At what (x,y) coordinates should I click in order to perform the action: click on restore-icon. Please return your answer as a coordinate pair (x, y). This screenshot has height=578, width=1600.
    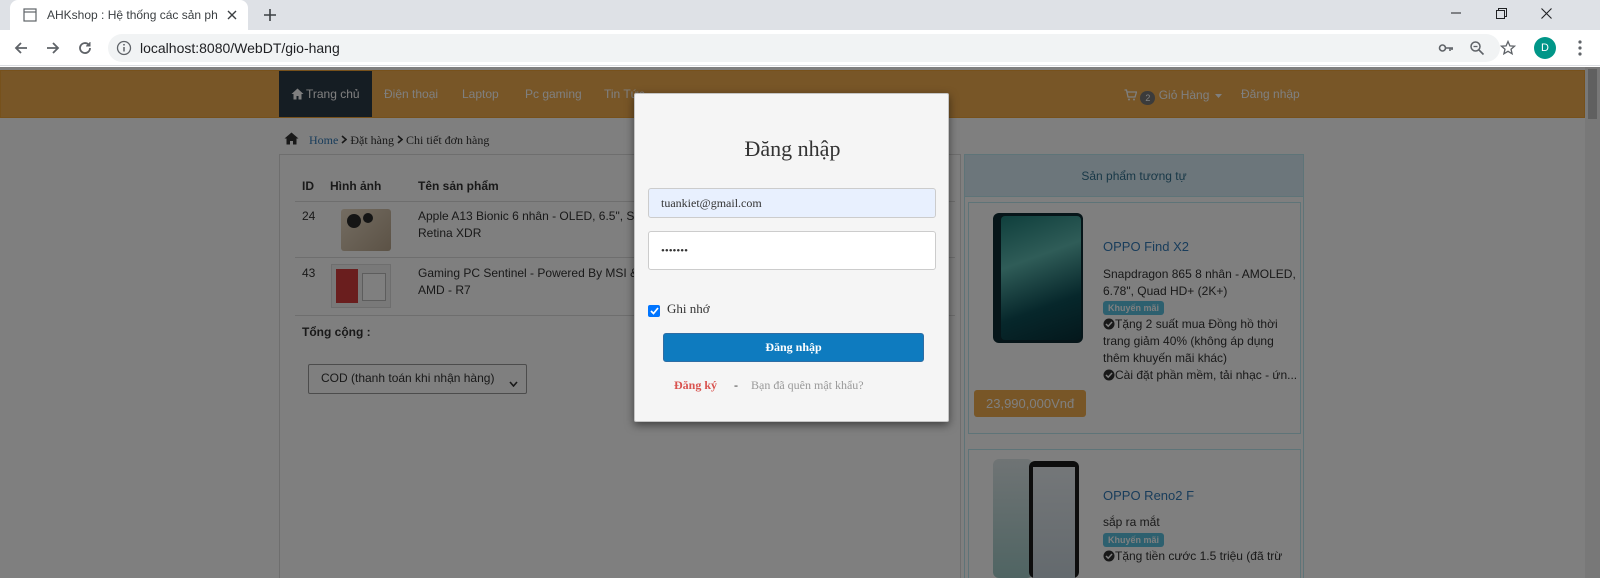
    Looking at the image, I should click on (1501, 13).